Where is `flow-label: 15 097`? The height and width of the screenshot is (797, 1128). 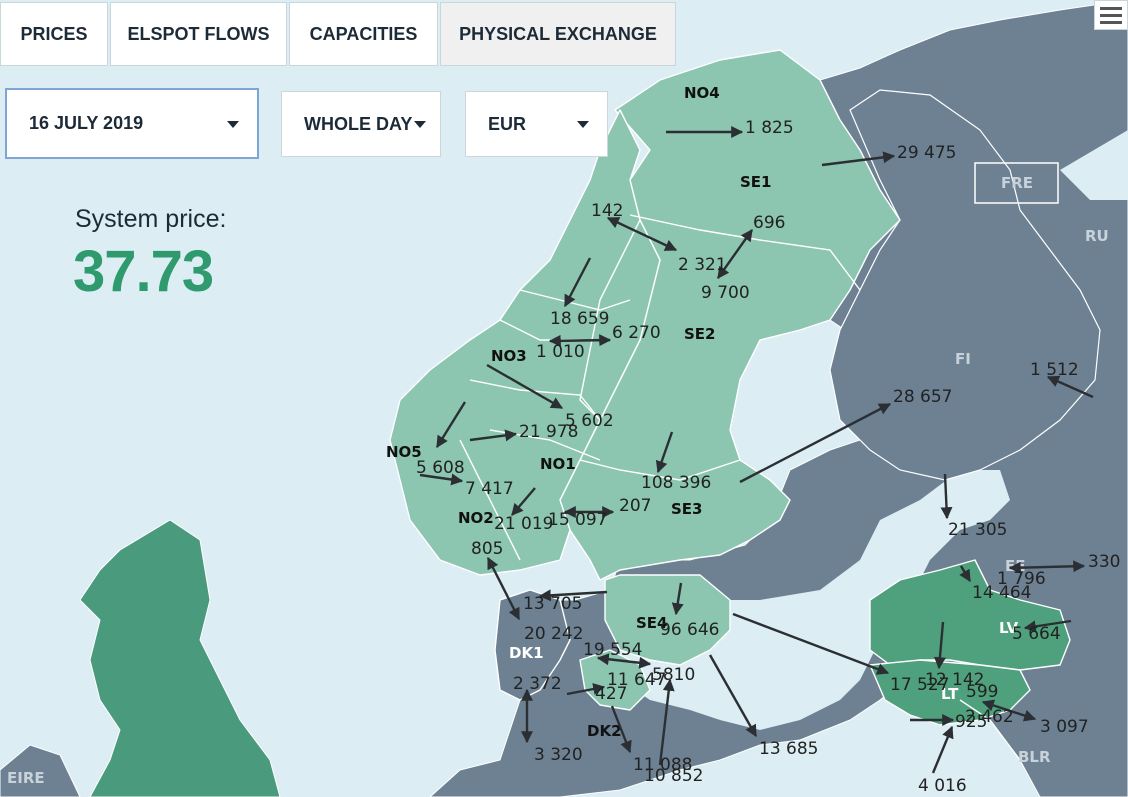
flow-label: 15 097 is located at coordinates (577, 520).